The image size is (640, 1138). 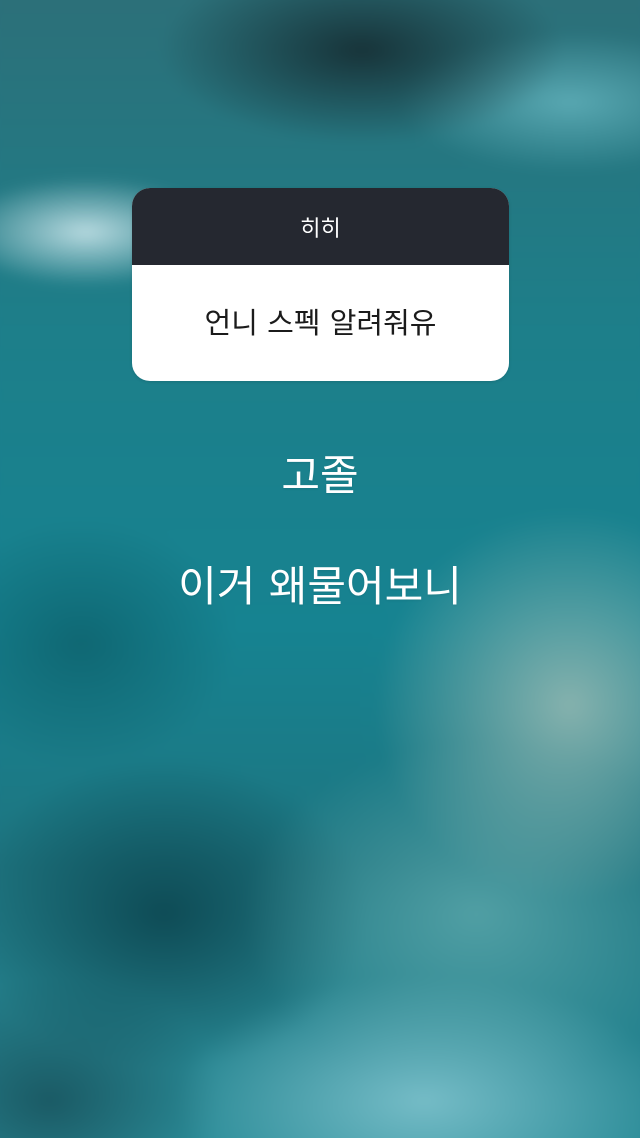 I want to click on question-sticker: 히히 언니 스펙 알려줘유, so click(x=320, y=284).